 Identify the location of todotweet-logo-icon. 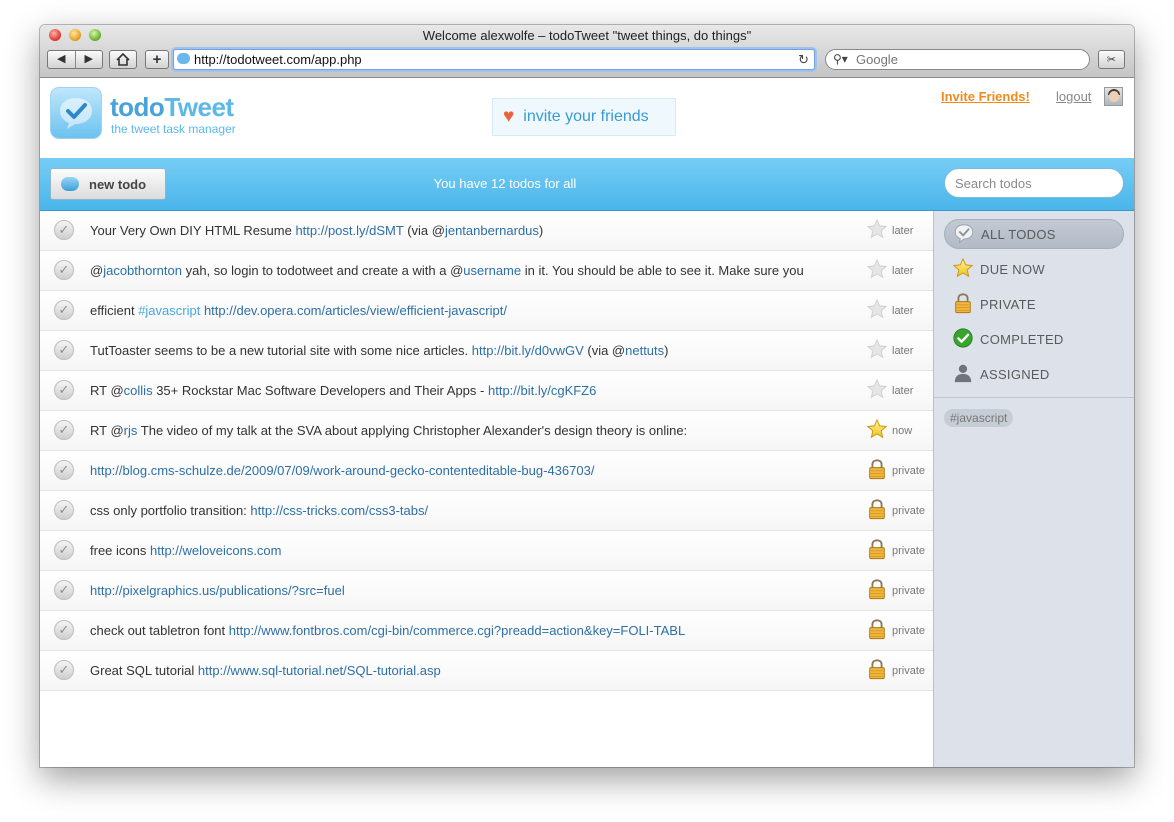
(76, 113).